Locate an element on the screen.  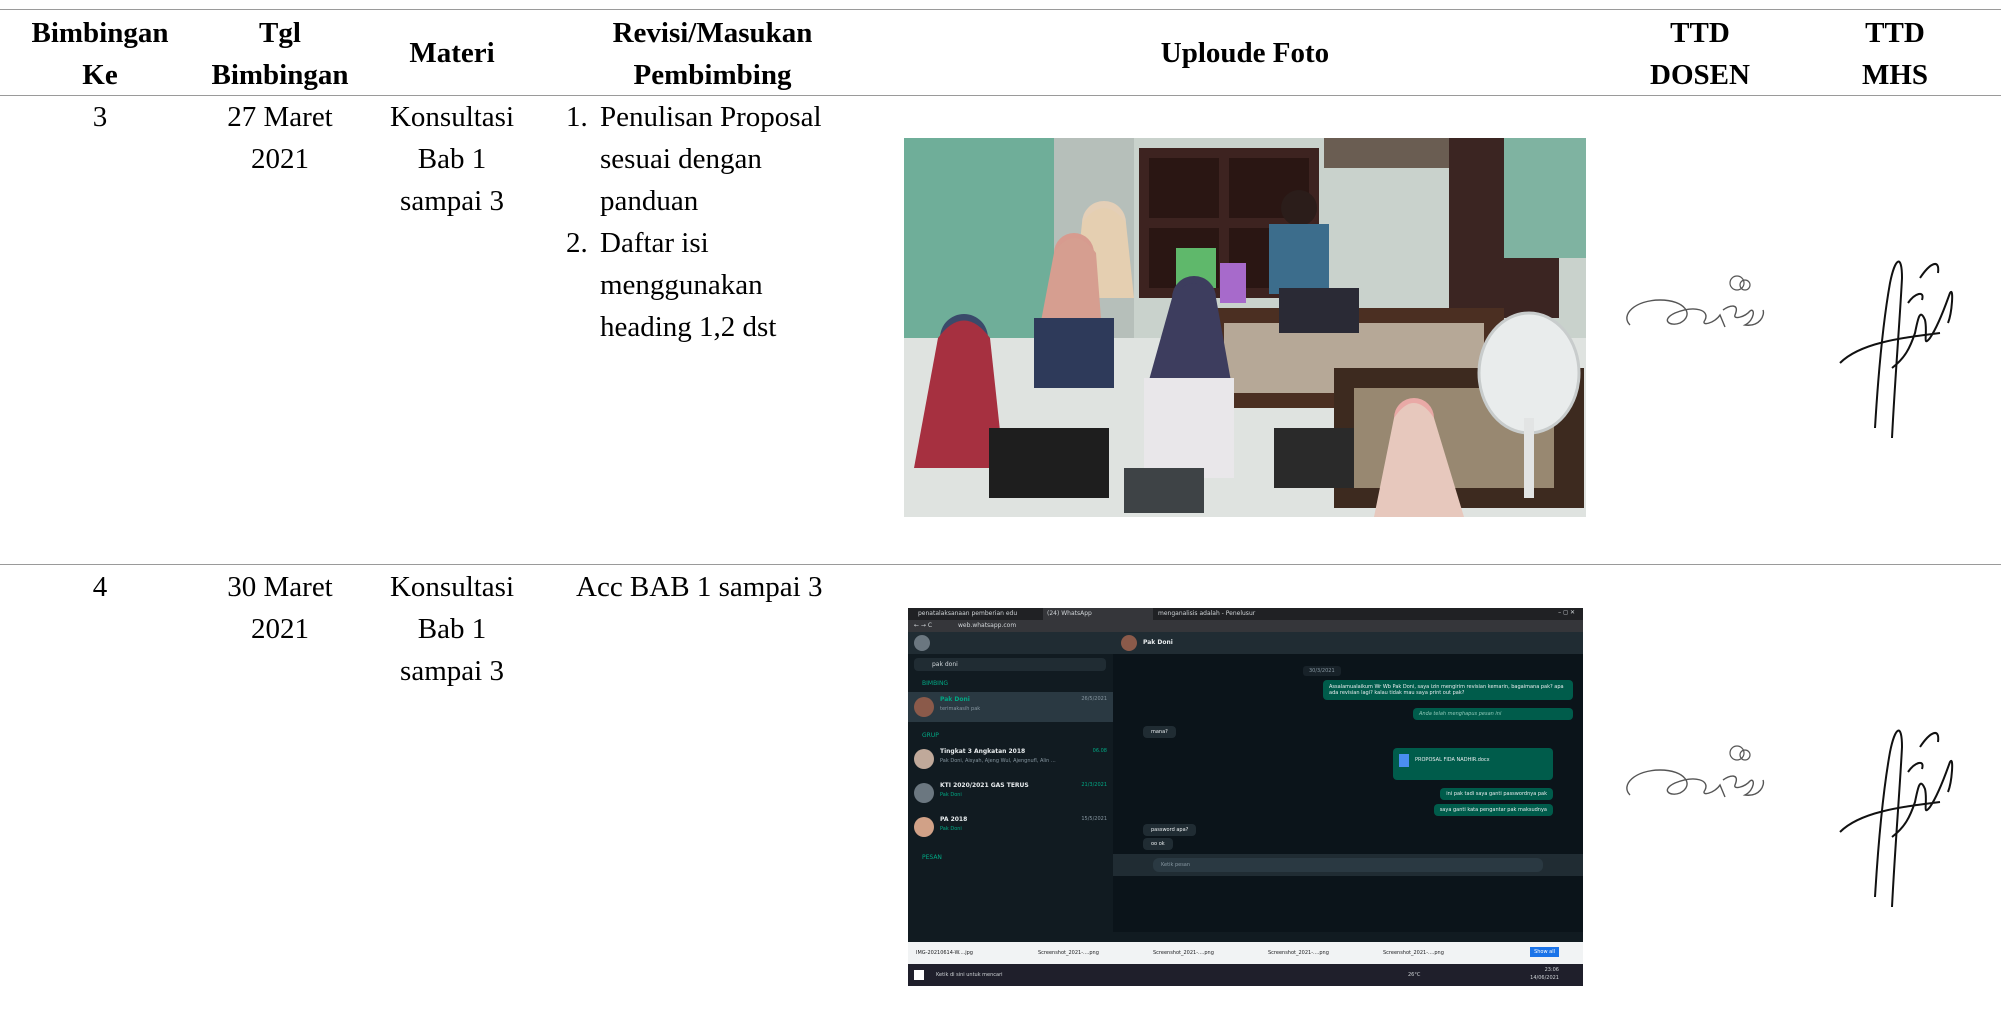
chat-name: PA 2018 is located at coordinates (954, 819).